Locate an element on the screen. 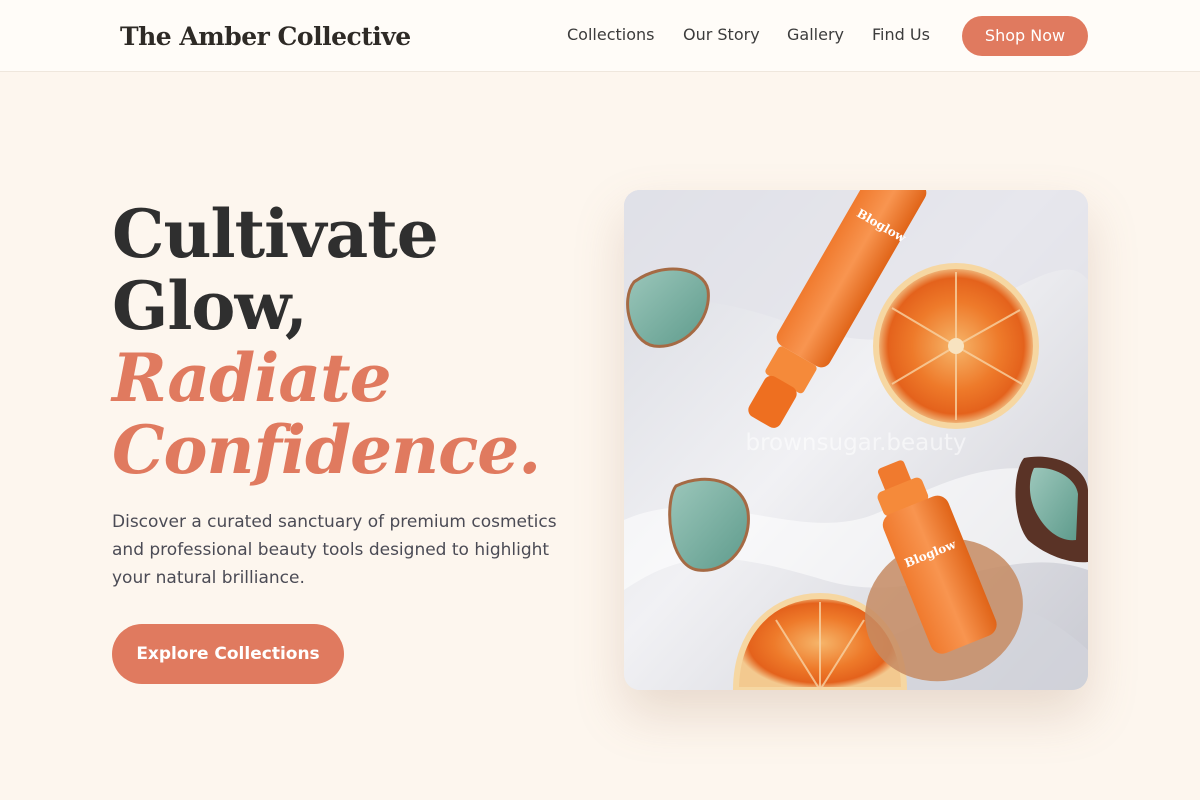 Image resolution: width=1200 pixels, height=800 pixels. headline-line-2: Glow, is located at coordinates (210, 306).